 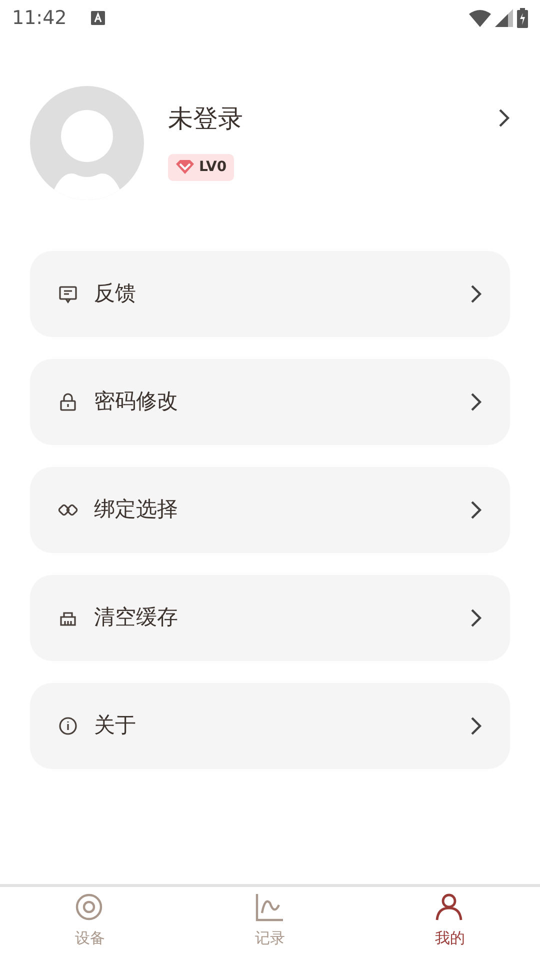 I want to click on gem-icon, so click(x=185, y=167).